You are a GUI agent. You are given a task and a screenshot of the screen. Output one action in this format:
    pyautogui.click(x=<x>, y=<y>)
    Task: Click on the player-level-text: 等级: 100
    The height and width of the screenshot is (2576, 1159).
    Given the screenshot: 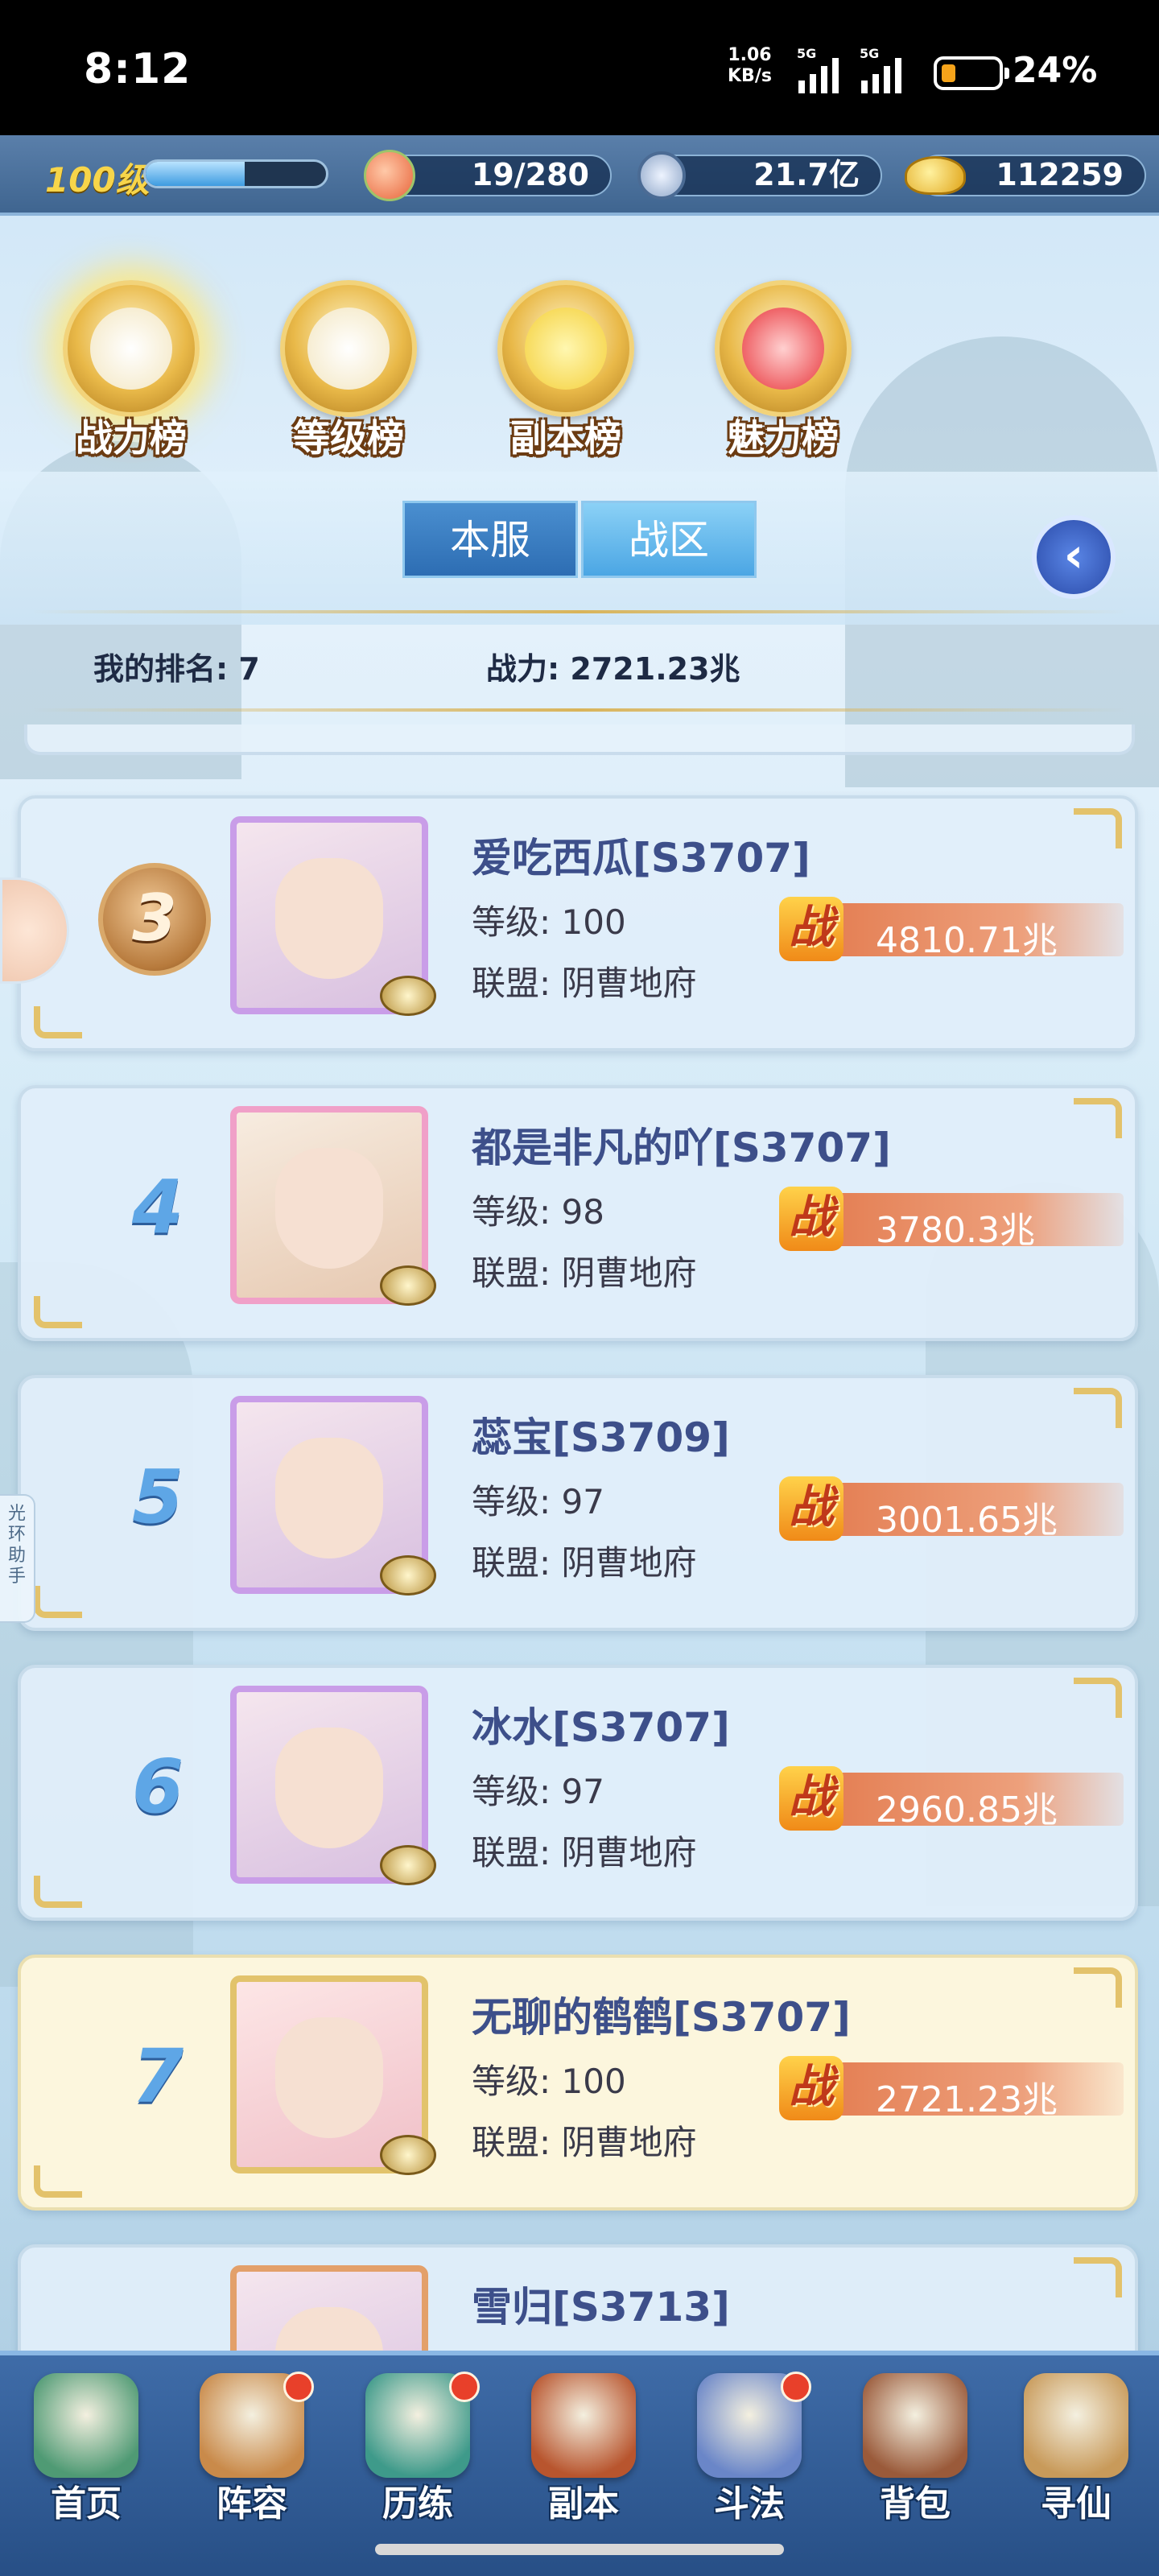 What is the action you would take?
    pyautogui.click(x=549, y=922)
    